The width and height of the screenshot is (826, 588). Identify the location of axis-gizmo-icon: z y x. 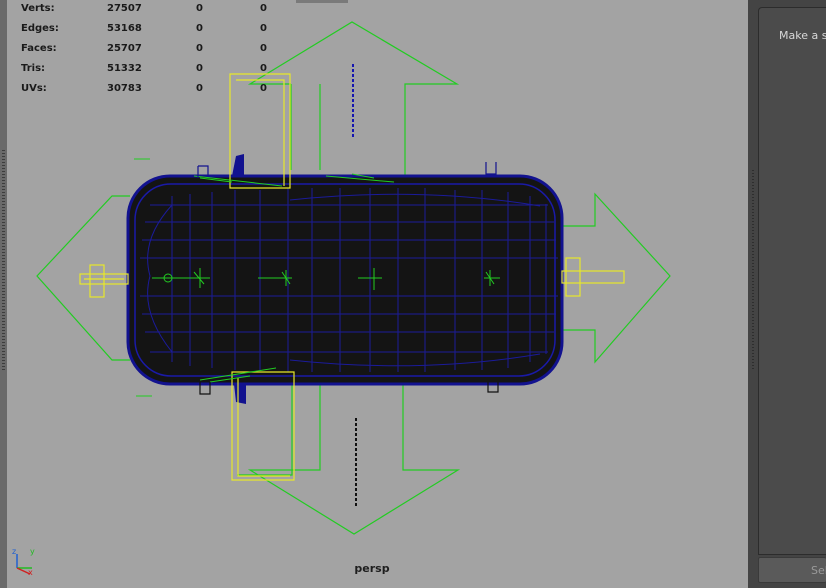
(23, 561).